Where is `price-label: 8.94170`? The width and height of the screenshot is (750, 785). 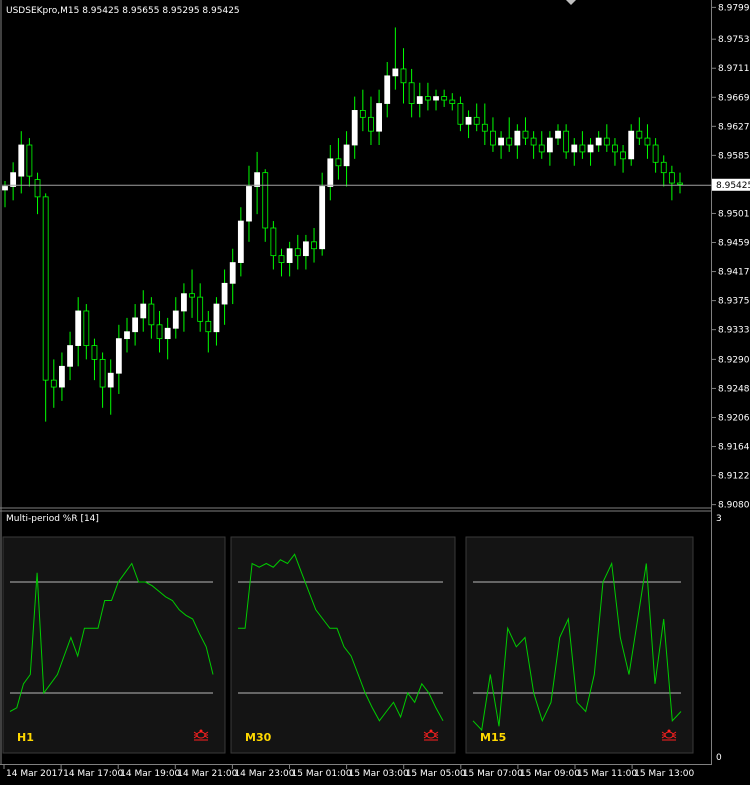 price-label: 8.94170 is located at coordinates (734, 273).